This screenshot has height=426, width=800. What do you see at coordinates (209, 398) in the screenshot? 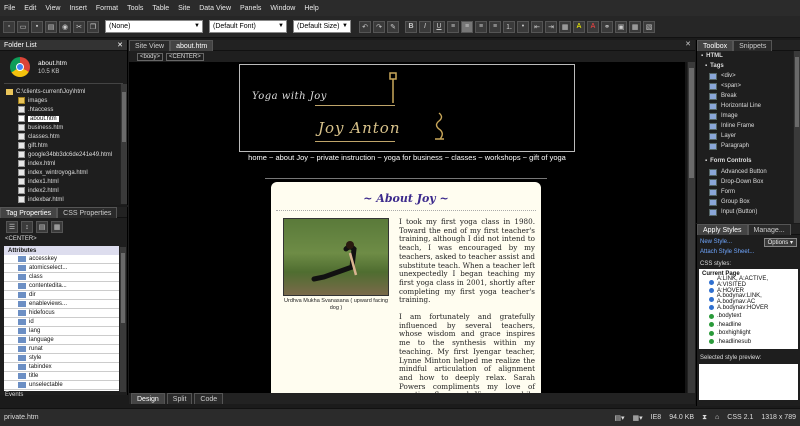
I see `tab-code: Code` at bounding box center [209, 398].